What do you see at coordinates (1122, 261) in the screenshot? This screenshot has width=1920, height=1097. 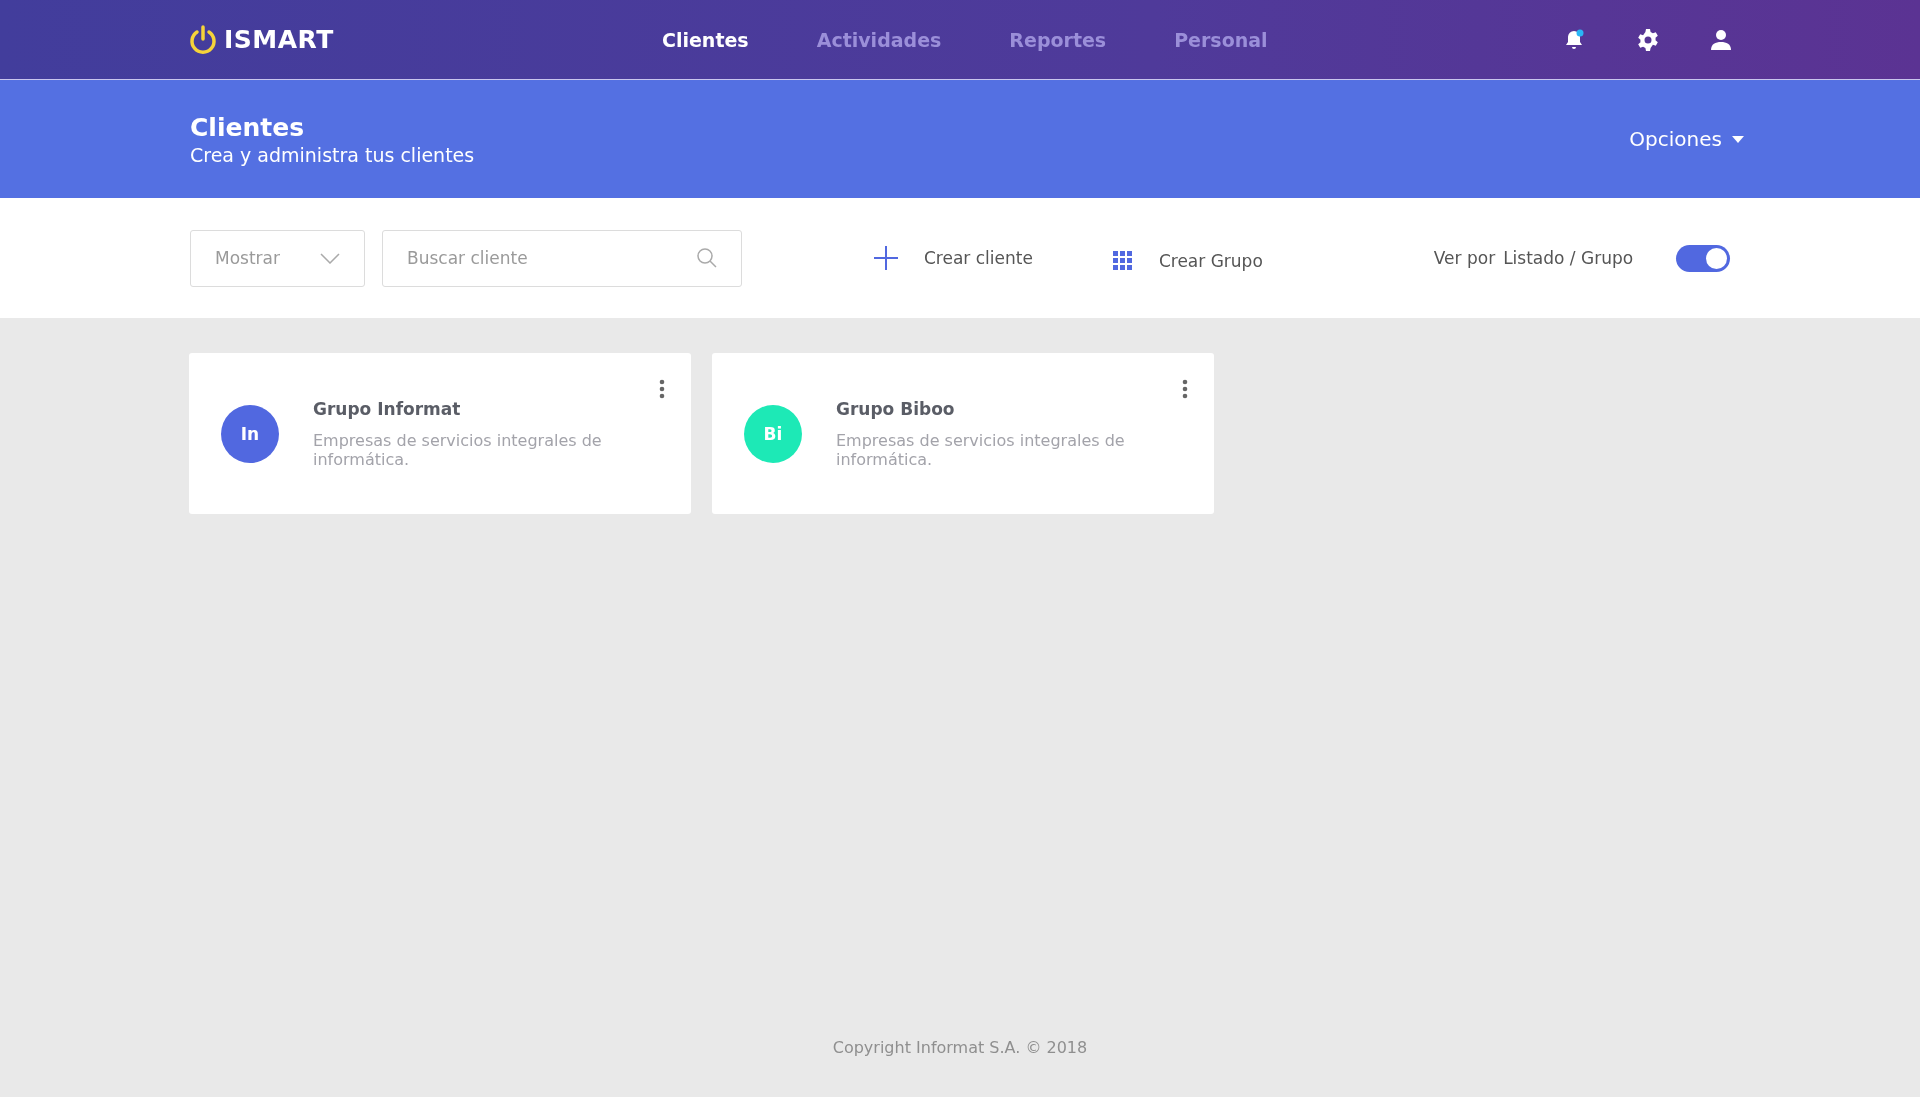 I see `grid-icon` at bounding box center [1122, 261].